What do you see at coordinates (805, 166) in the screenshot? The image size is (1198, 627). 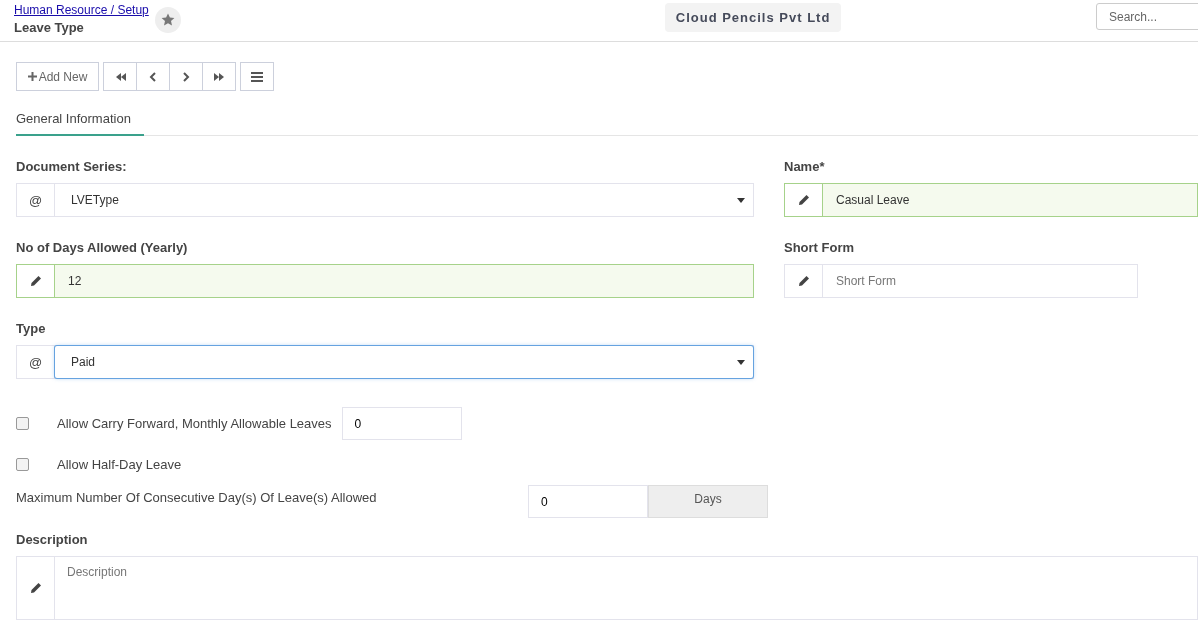 I see `field-label: Name*` at bounding box center [805, 166].